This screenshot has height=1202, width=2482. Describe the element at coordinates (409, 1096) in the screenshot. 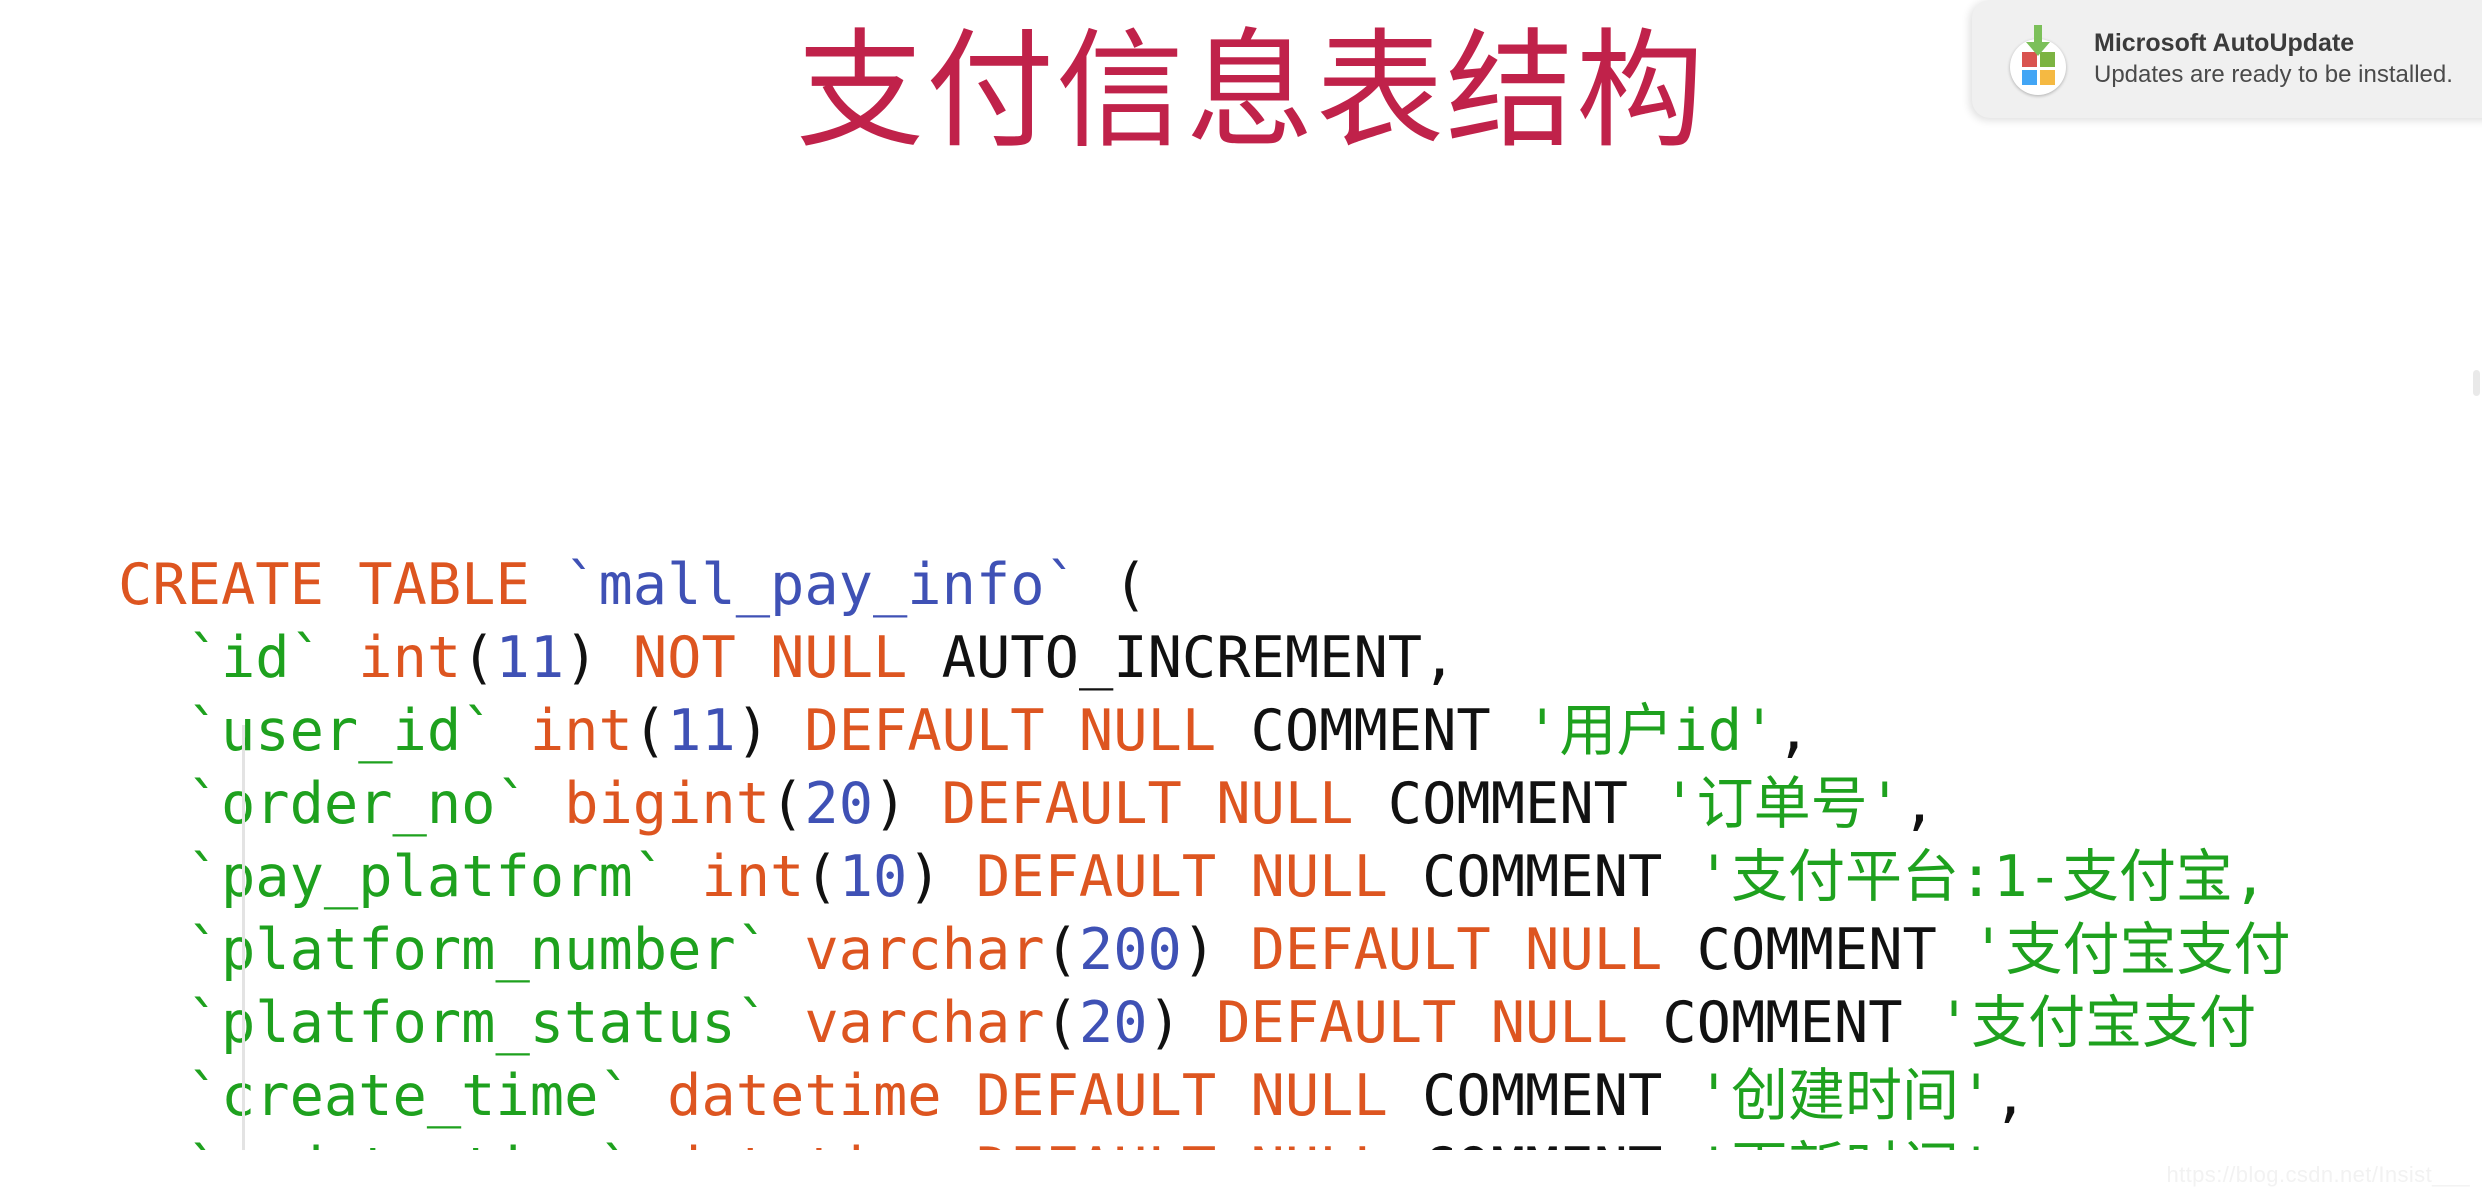

I see `code-token: `create_time`` at that location.